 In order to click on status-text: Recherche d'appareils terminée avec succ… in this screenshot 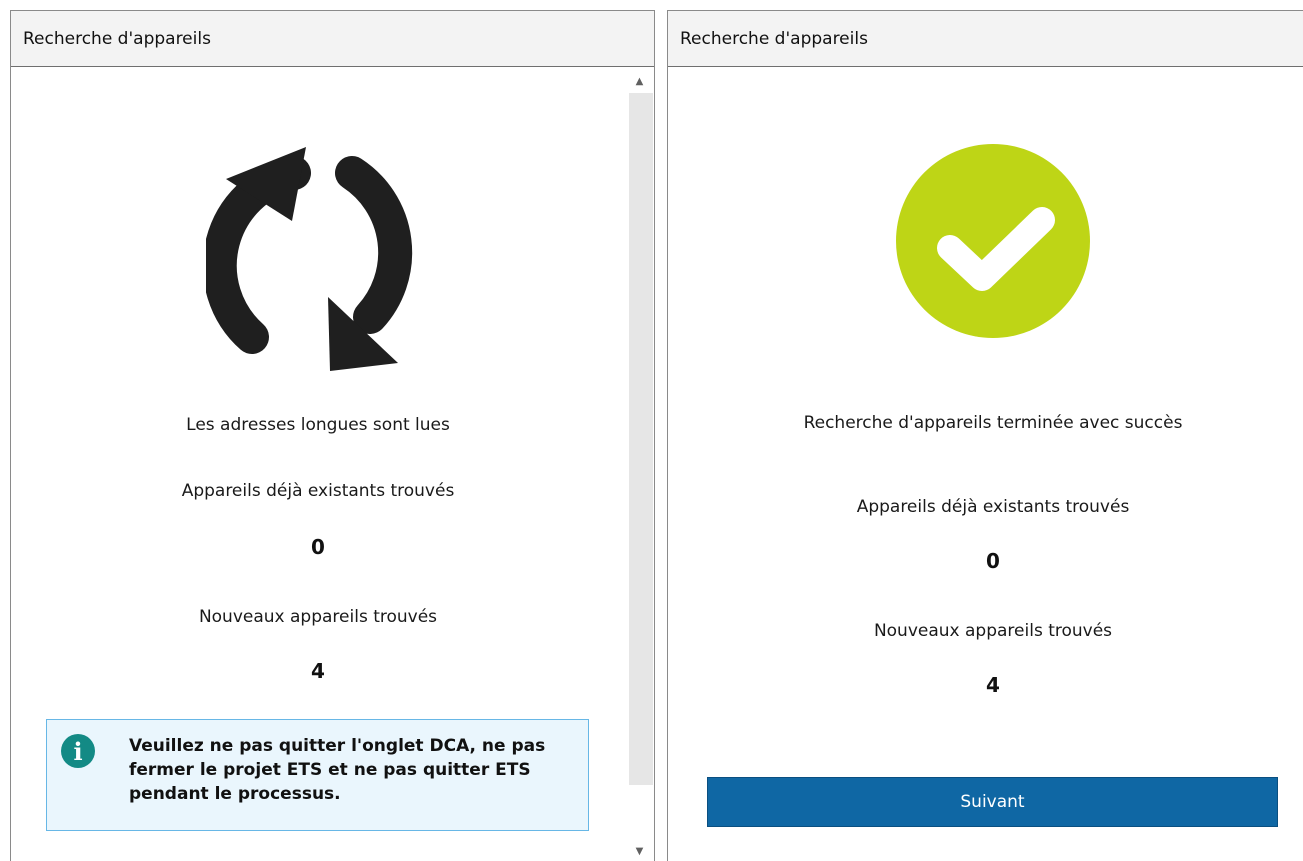, I will do `click(993, 423)`.